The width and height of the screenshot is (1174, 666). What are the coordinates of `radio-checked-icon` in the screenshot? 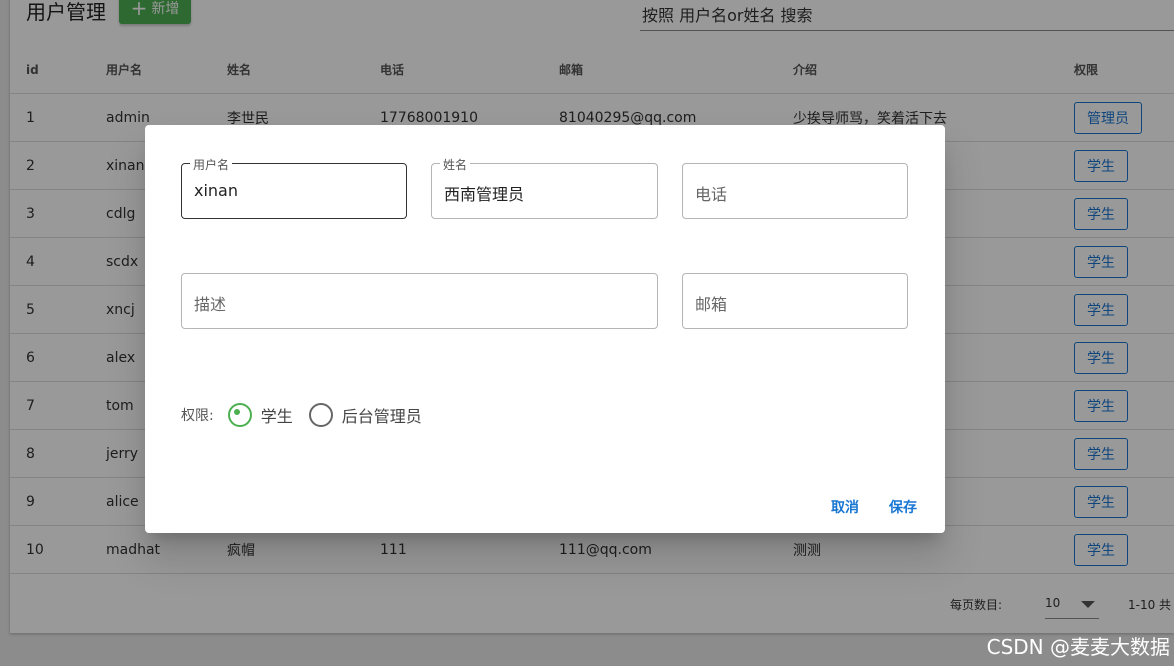 It's located at (239, 415).